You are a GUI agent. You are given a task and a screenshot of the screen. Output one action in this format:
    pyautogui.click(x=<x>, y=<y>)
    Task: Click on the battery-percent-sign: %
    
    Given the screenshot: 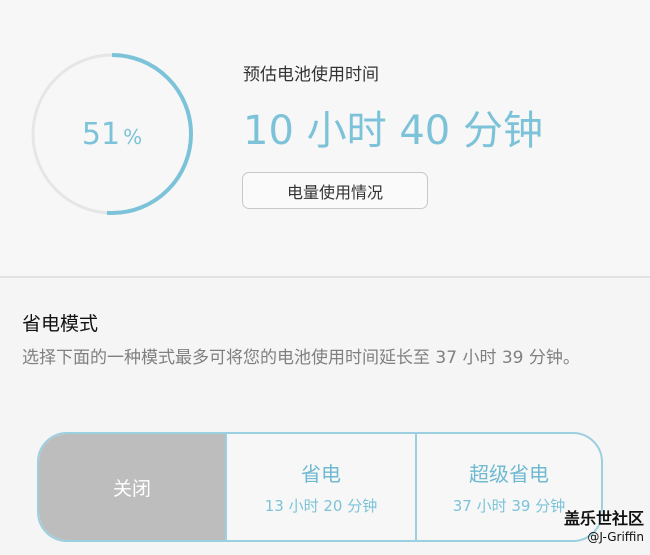 What is the action you would take?
    pyautogui.click(x=133, y=137)
    